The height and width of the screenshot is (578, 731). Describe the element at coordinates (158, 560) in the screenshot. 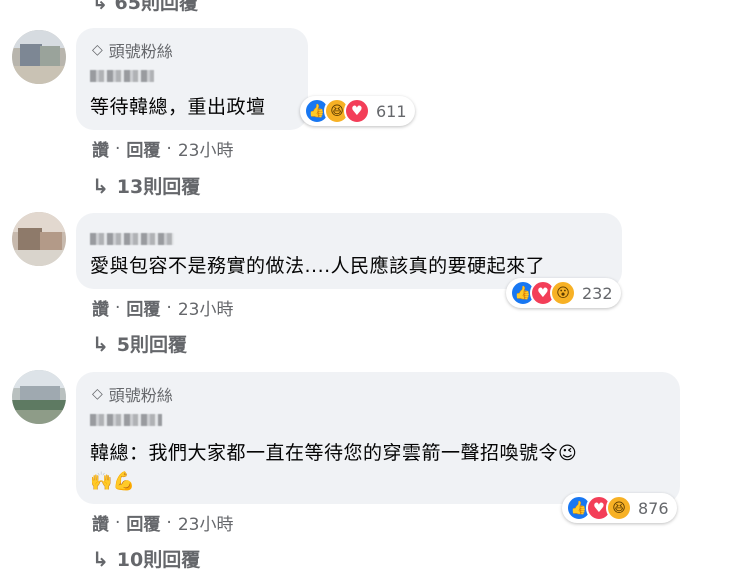

I see `replies-label: 10則回覆` at that location.